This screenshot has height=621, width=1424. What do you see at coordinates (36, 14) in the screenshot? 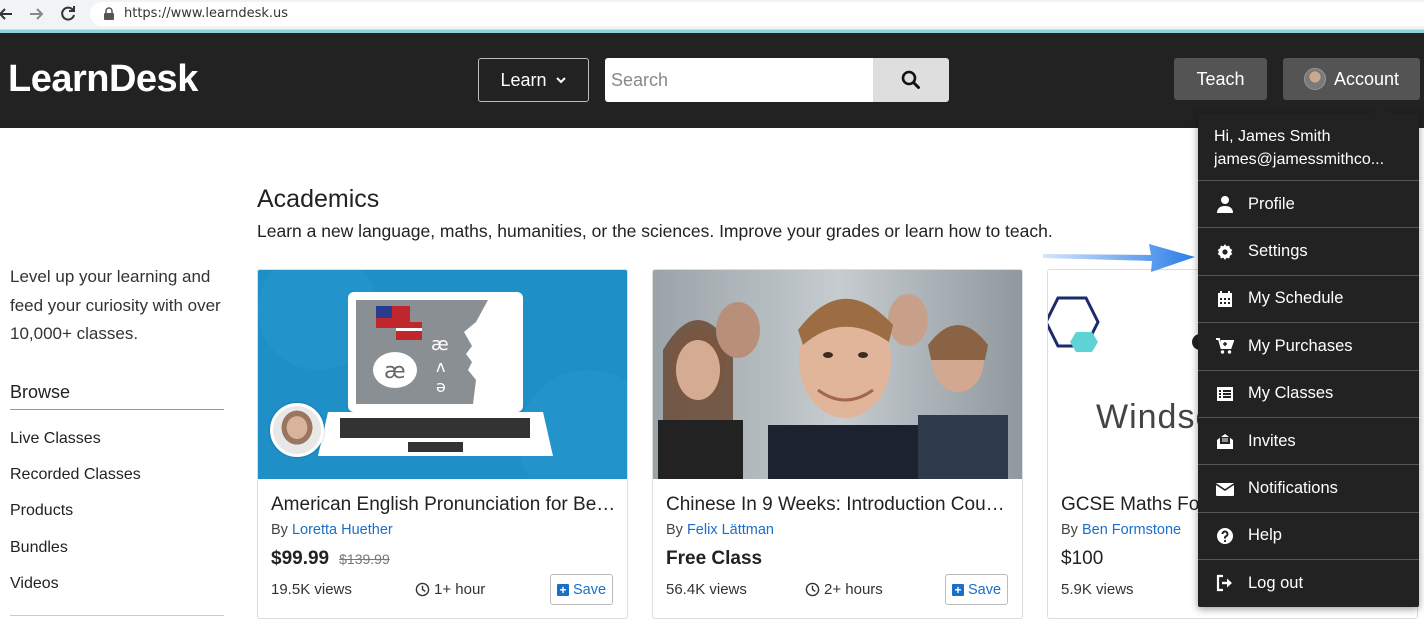
I see `forward-arrow-icon` at bounding box center [36, 14].